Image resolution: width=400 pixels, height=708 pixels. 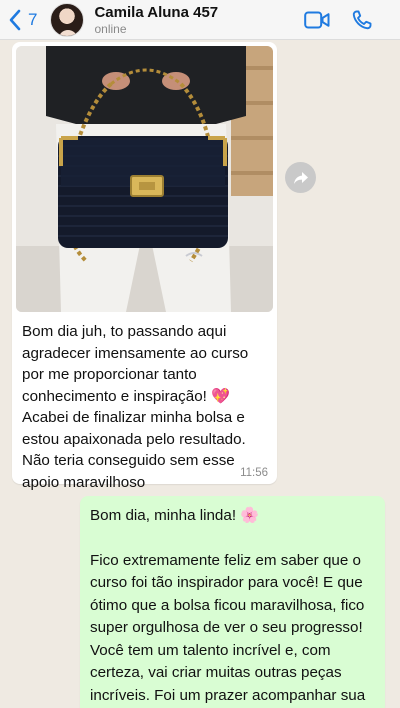 I want to click on greeting-text: Bom dia, minha linda!, so click(x=165, y=515).